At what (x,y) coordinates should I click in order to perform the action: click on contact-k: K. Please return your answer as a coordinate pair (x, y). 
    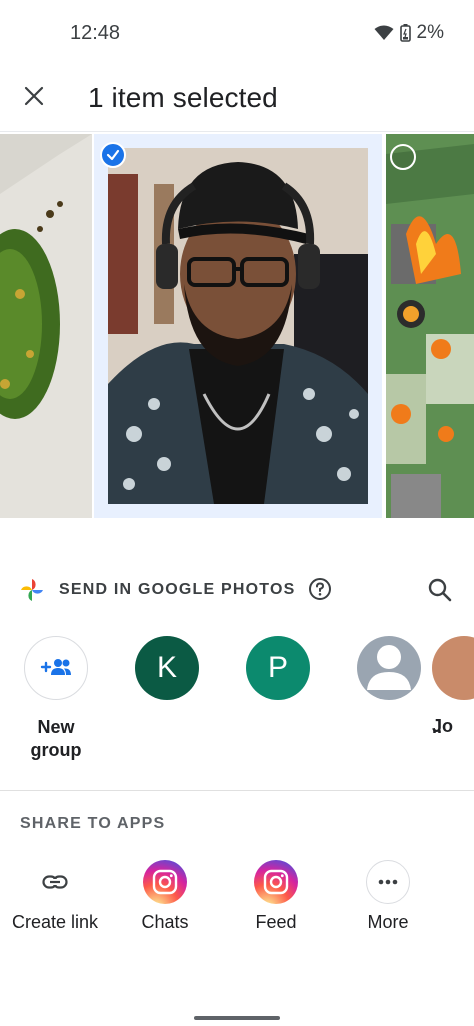
    Looking at the image, I should click on (167, 668).